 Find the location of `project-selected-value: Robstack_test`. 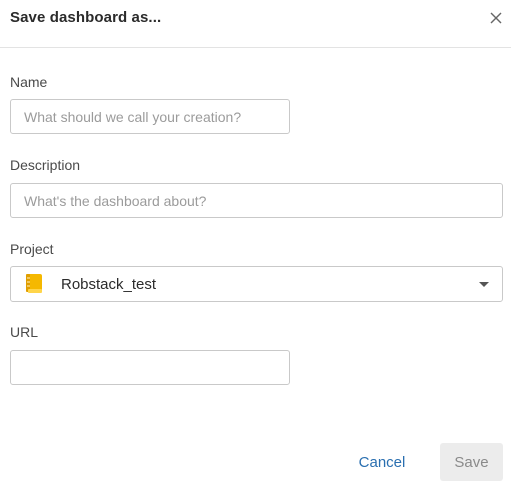

project-selected-value: Robstack_test is located at coordinates (109, 284).